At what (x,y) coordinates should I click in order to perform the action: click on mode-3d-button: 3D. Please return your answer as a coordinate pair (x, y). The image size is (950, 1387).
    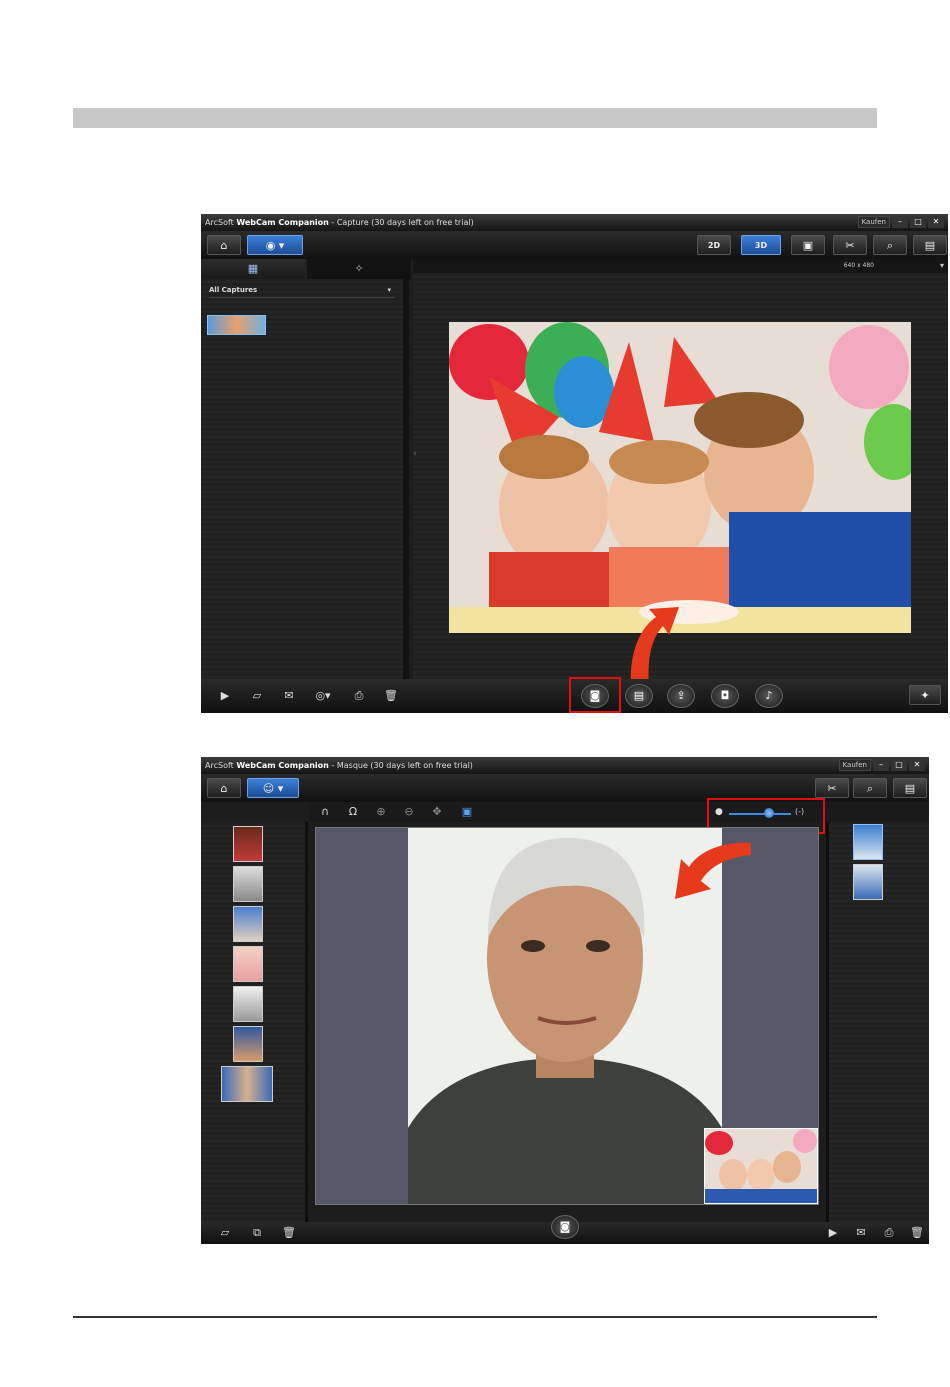
    Looking at the image, I should click on (761, 245).